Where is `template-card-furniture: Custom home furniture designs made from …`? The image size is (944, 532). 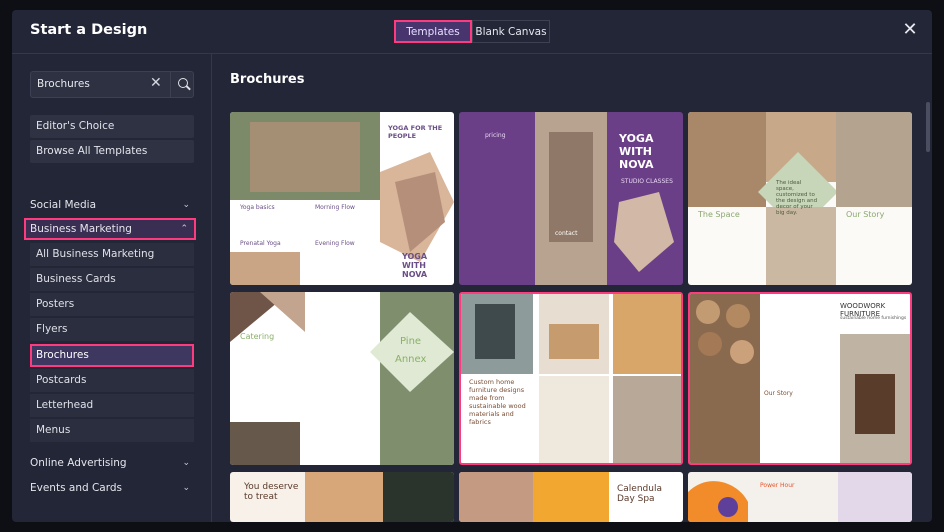 template-card-furniture: Custom home furniture designs made from … is located at coordinates (571, 378).